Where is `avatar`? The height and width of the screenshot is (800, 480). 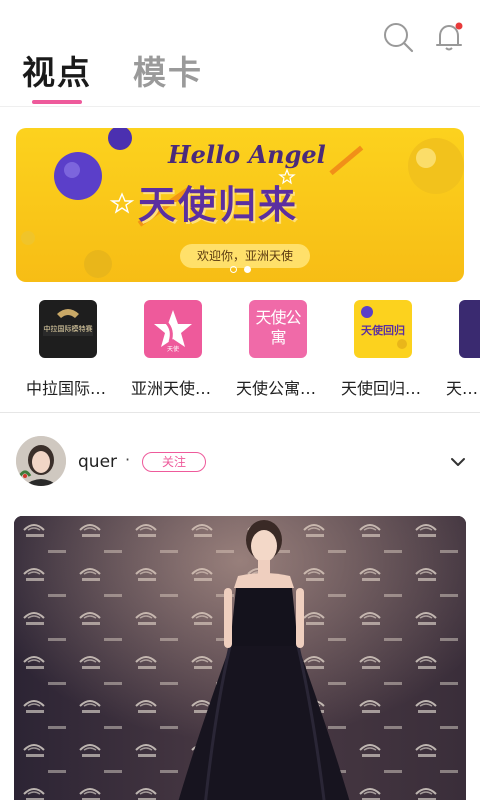
avatar is located at coordinates (41, 461).